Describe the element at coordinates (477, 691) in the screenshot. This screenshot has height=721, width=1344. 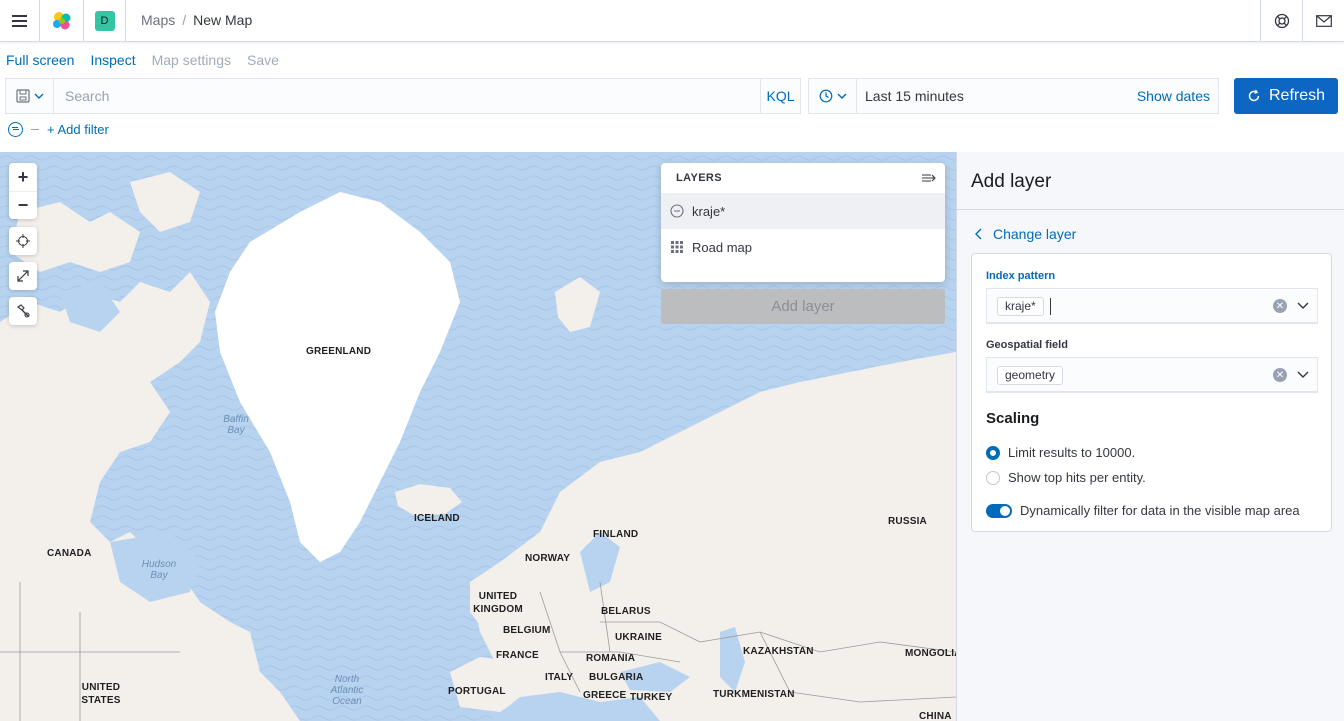
I see `map-label-portugal: PORTUGAL` at that location.